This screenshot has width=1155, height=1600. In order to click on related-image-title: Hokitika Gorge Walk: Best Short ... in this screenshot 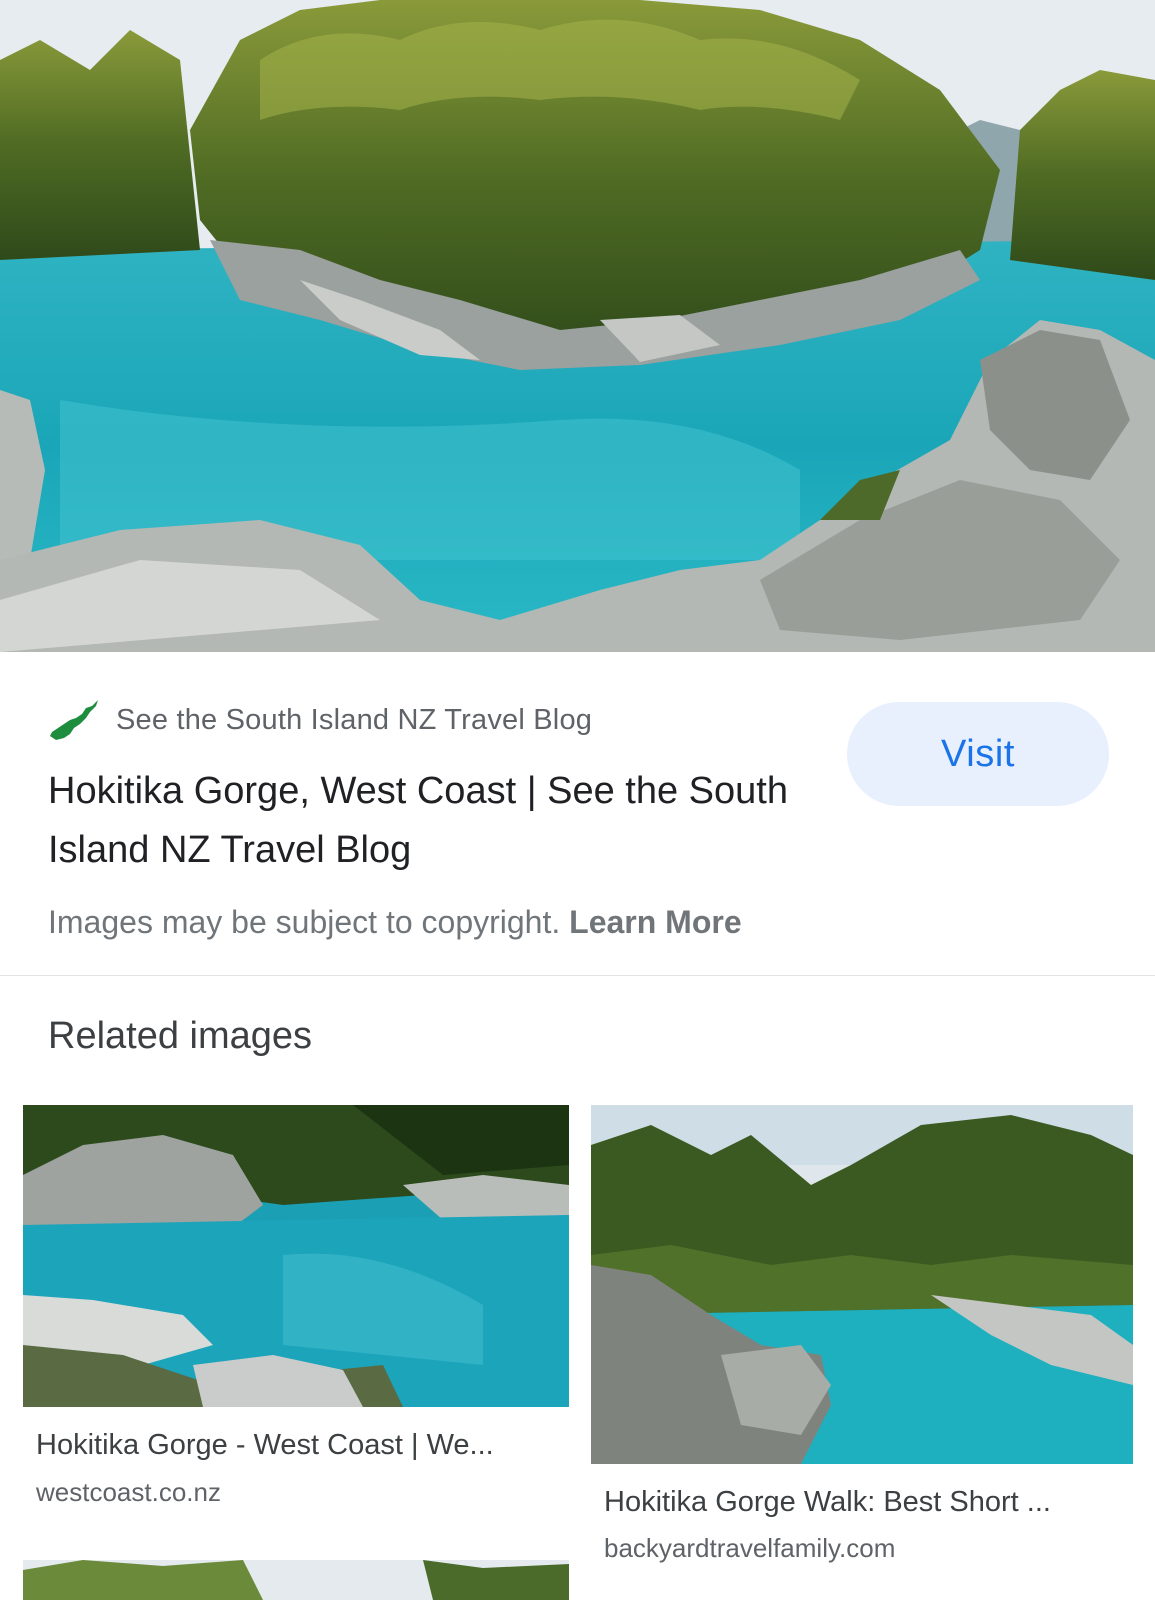, I will do `click(827, 1502)`.